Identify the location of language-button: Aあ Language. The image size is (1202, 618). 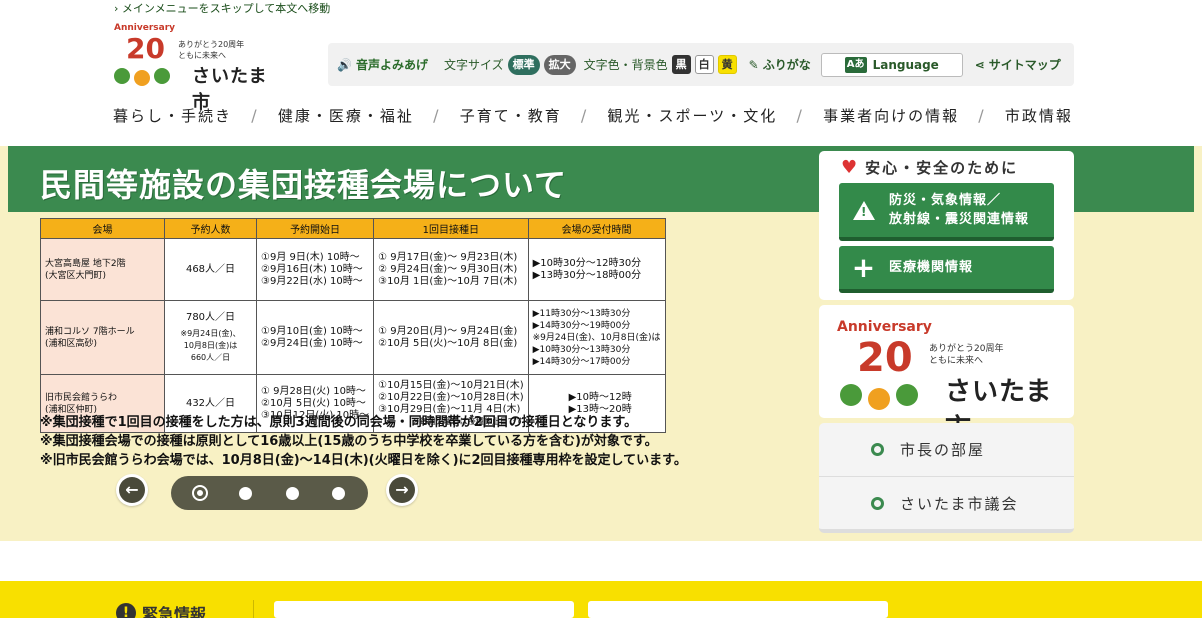
(891, 64).